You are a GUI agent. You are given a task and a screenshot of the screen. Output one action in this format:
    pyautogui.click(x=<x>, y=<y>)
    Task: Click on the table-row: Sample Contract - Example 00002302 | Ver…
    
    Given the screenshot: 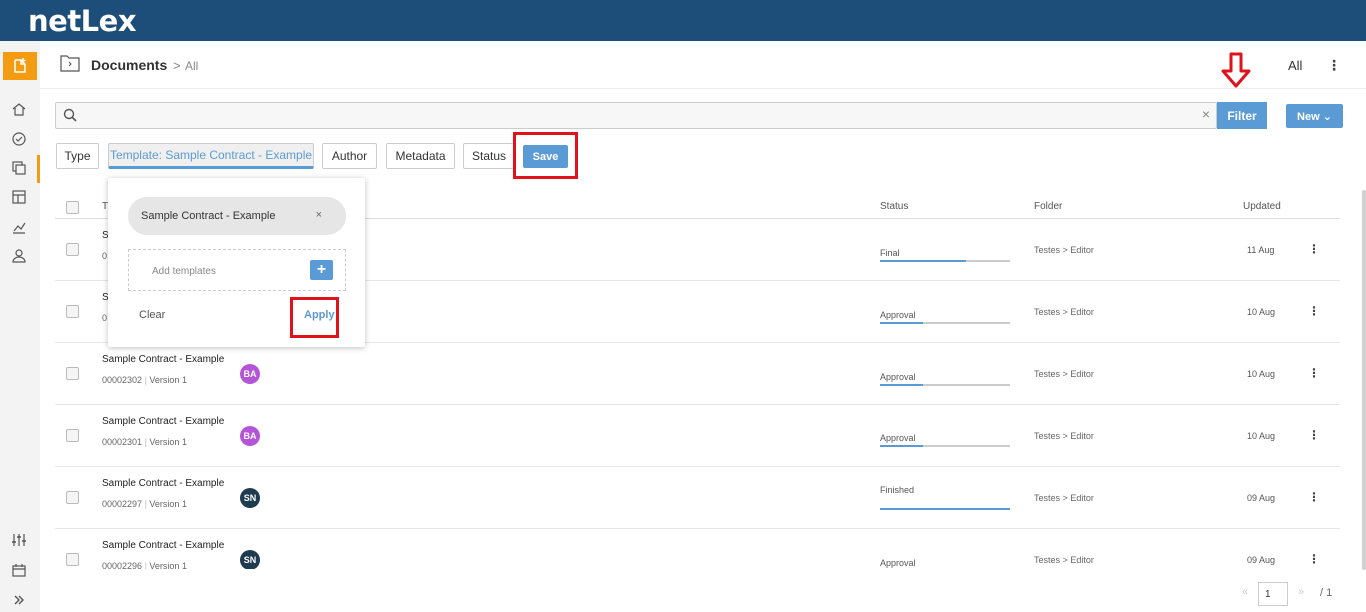 What is the action you would take?
    pyautogui.click(x=697, y=374)
    